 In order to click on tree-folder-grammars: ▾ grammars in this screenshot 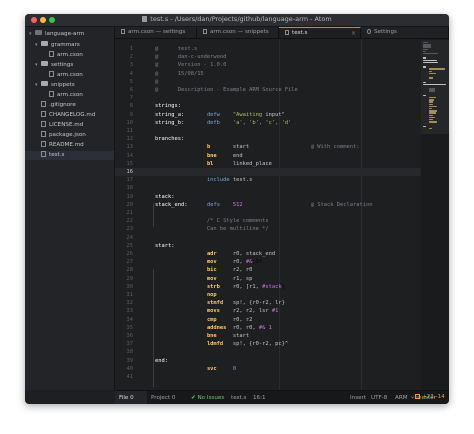, I will do `click(57, 45)`.